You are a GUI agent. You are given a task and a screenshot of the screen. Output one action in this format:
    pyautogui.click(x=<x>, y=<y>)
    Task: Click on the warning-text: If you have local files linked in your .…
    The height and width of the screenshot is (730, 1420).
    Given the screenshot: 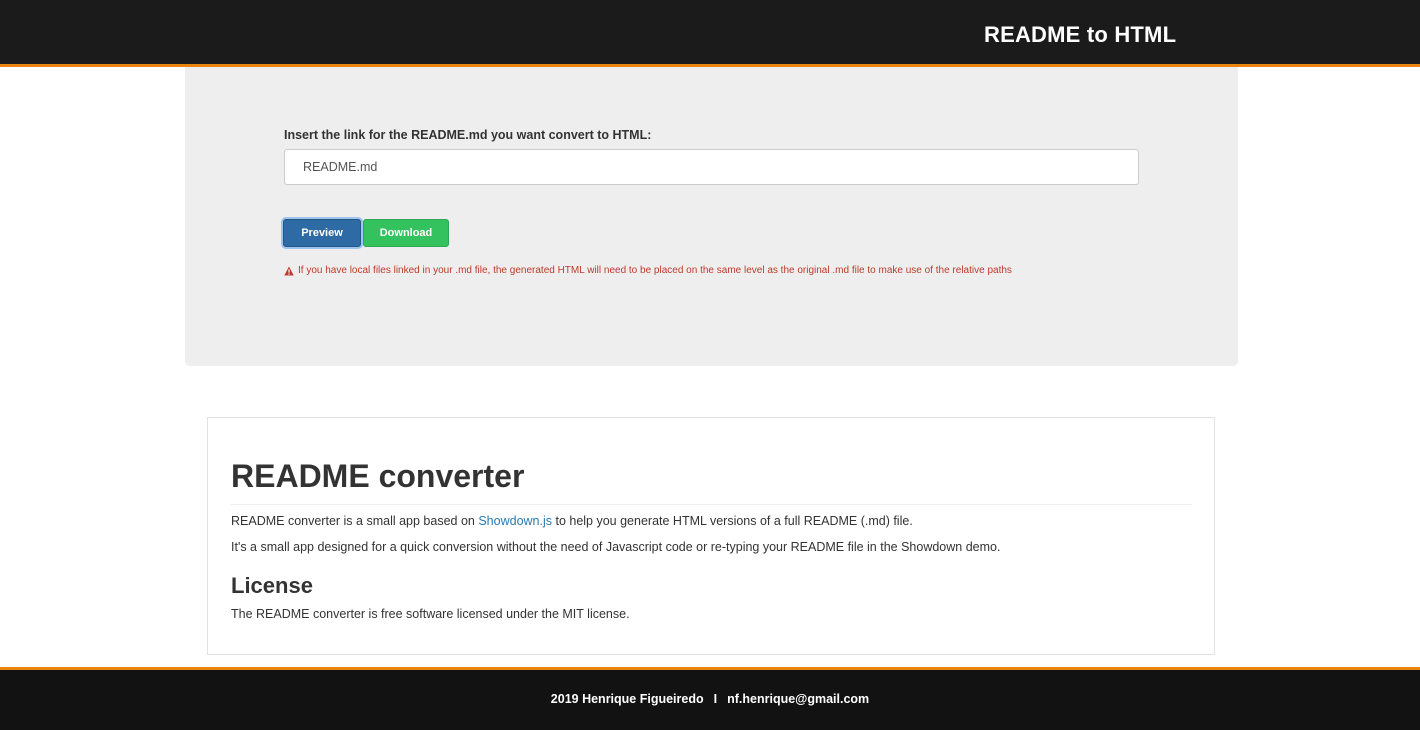 What is the action you would take?
    pyautogui.click(x=655, y=270)
    